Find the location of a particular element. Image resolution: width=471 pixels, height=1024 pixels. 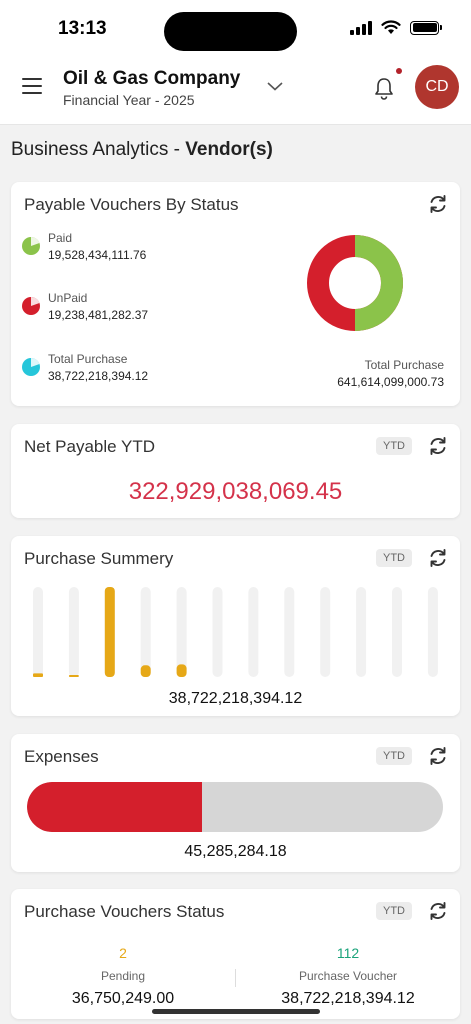

financial-year: Financial Year - 2025 is located at coordinates (129, 100).